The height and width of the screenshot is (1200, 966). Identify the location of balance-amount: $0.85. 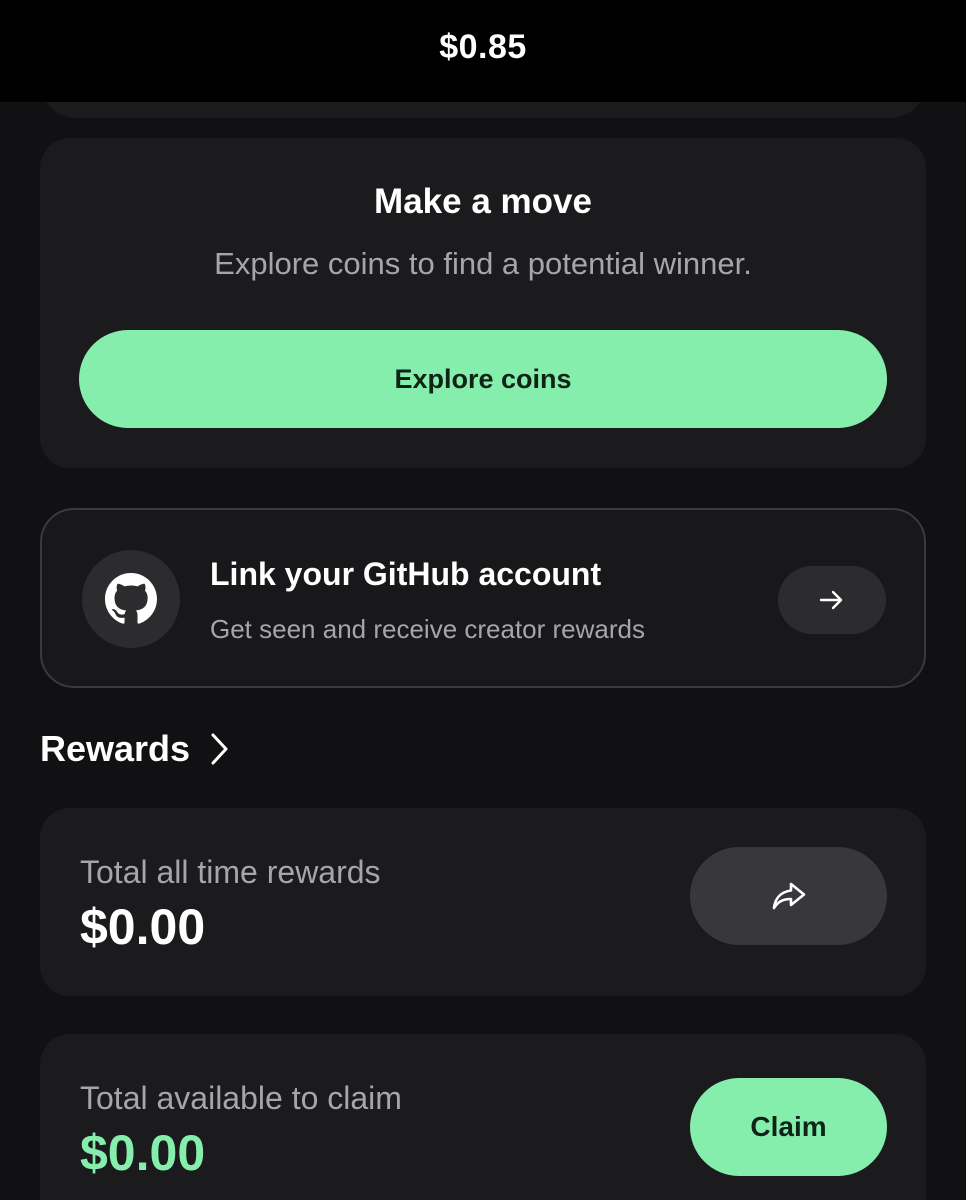
(483, 46).